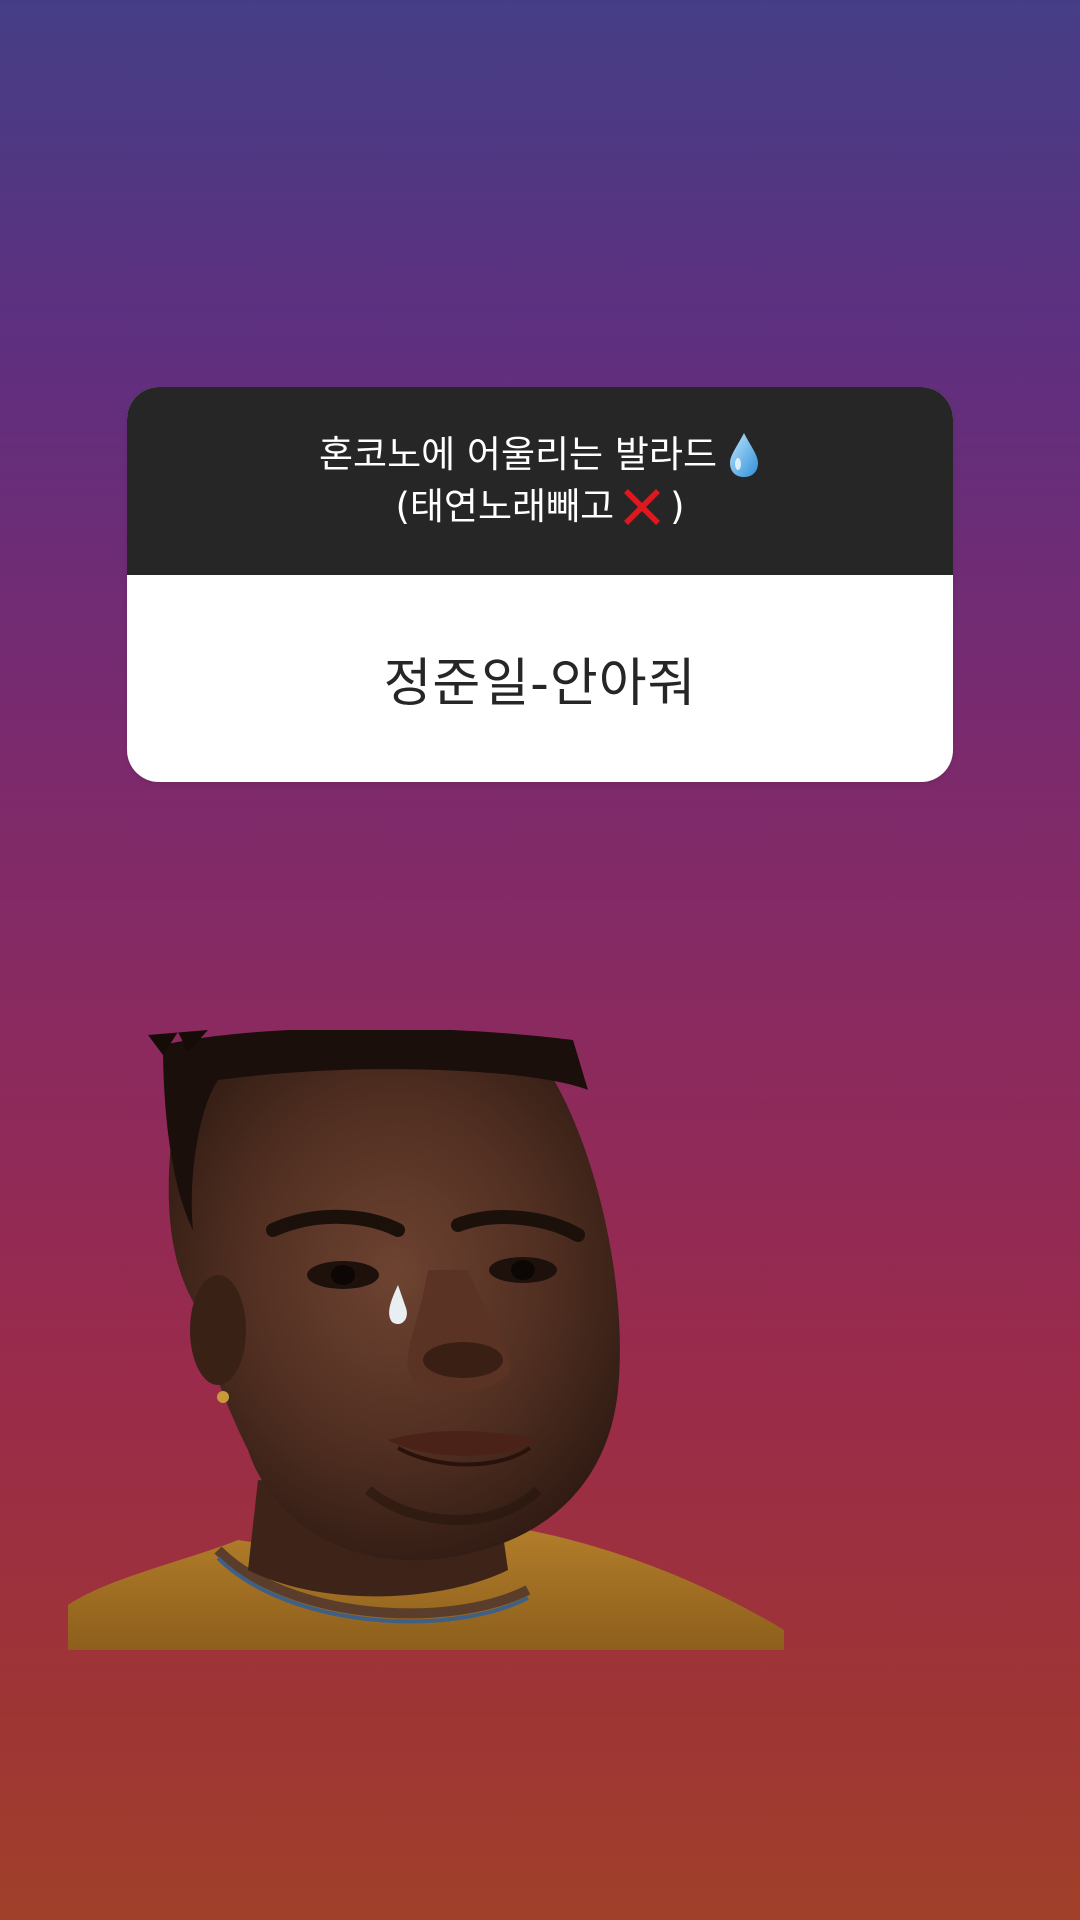 This screenshot has width=1080, height=1920. I want to click on water-drop-icon, so click(744, 455).